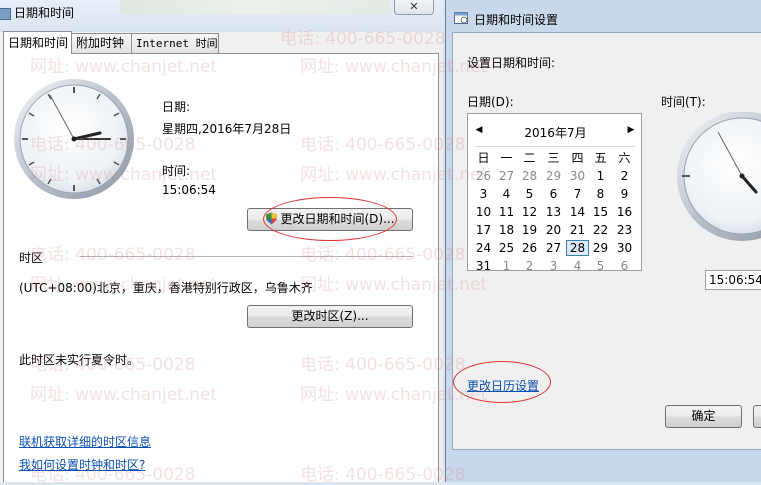 The width and height of the screenshot is (761, 485). I want to click on close-icon: ✕, so click(414, 6).